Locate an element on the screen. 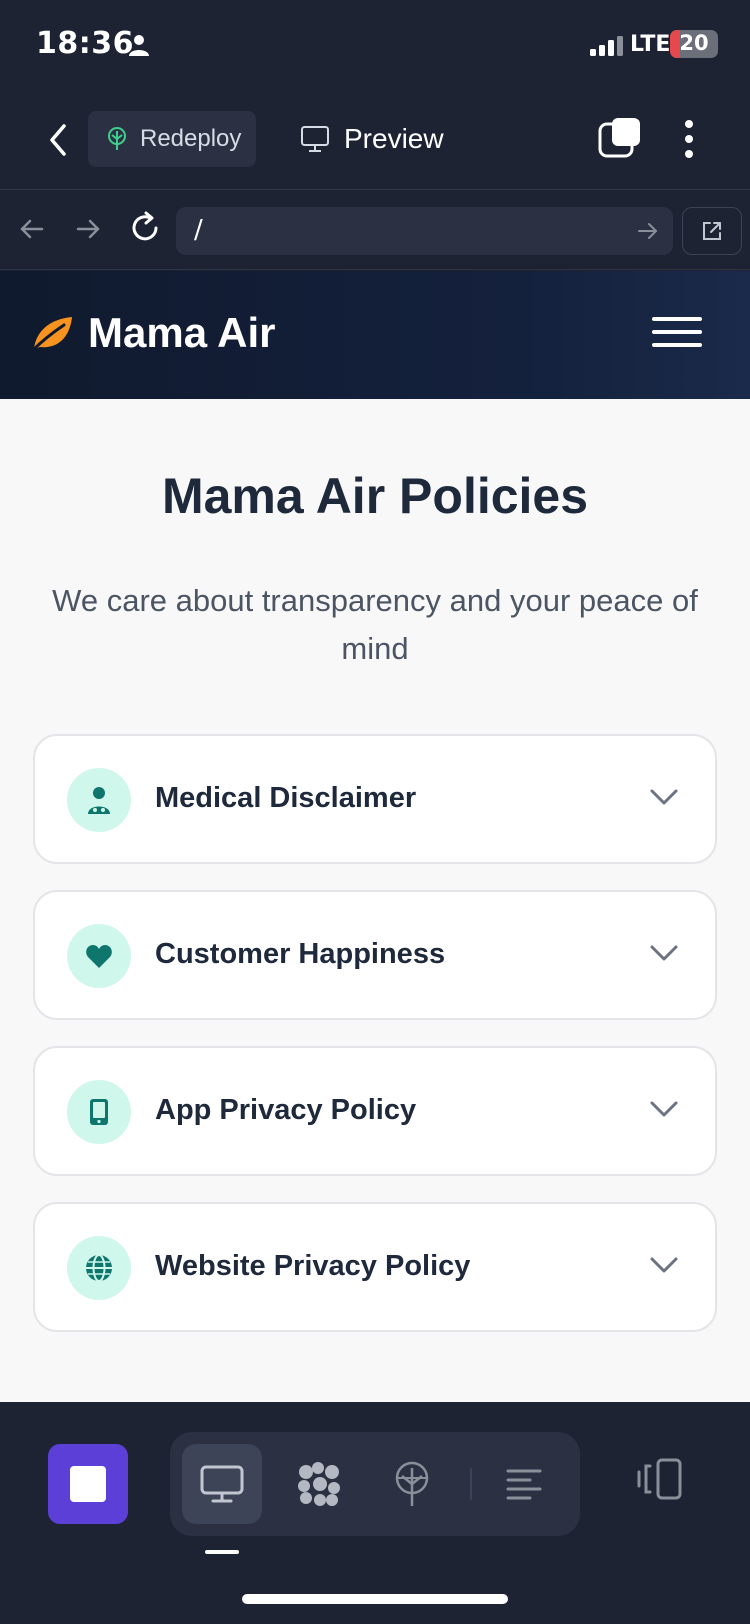  policy-label: Medical Disclaimer is located at coordinates (286, 798).